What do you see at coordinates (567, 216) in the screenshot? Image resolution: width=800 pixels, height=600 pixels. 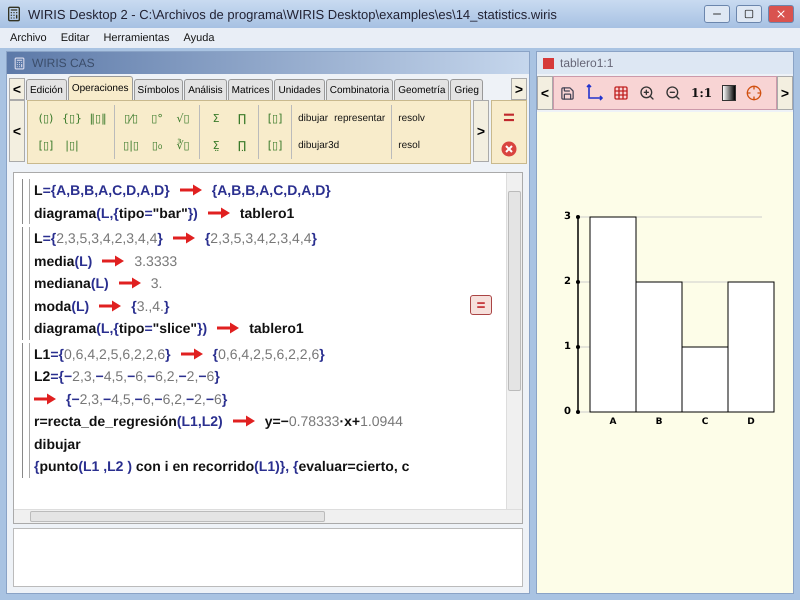 I see `axis-tick-label: 3` at bounding box center [567, 216].